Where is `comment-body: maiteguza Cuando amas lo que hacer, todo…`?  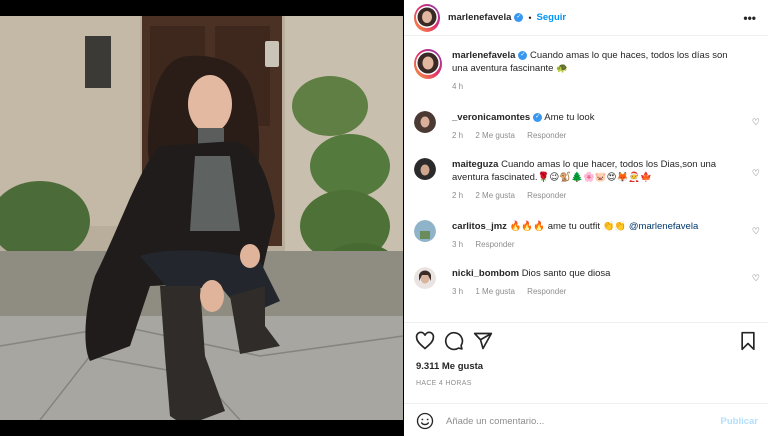
comment-body: maiteguza Cuando amas lo que hacer, todo… is located at coordinates (597, 180).